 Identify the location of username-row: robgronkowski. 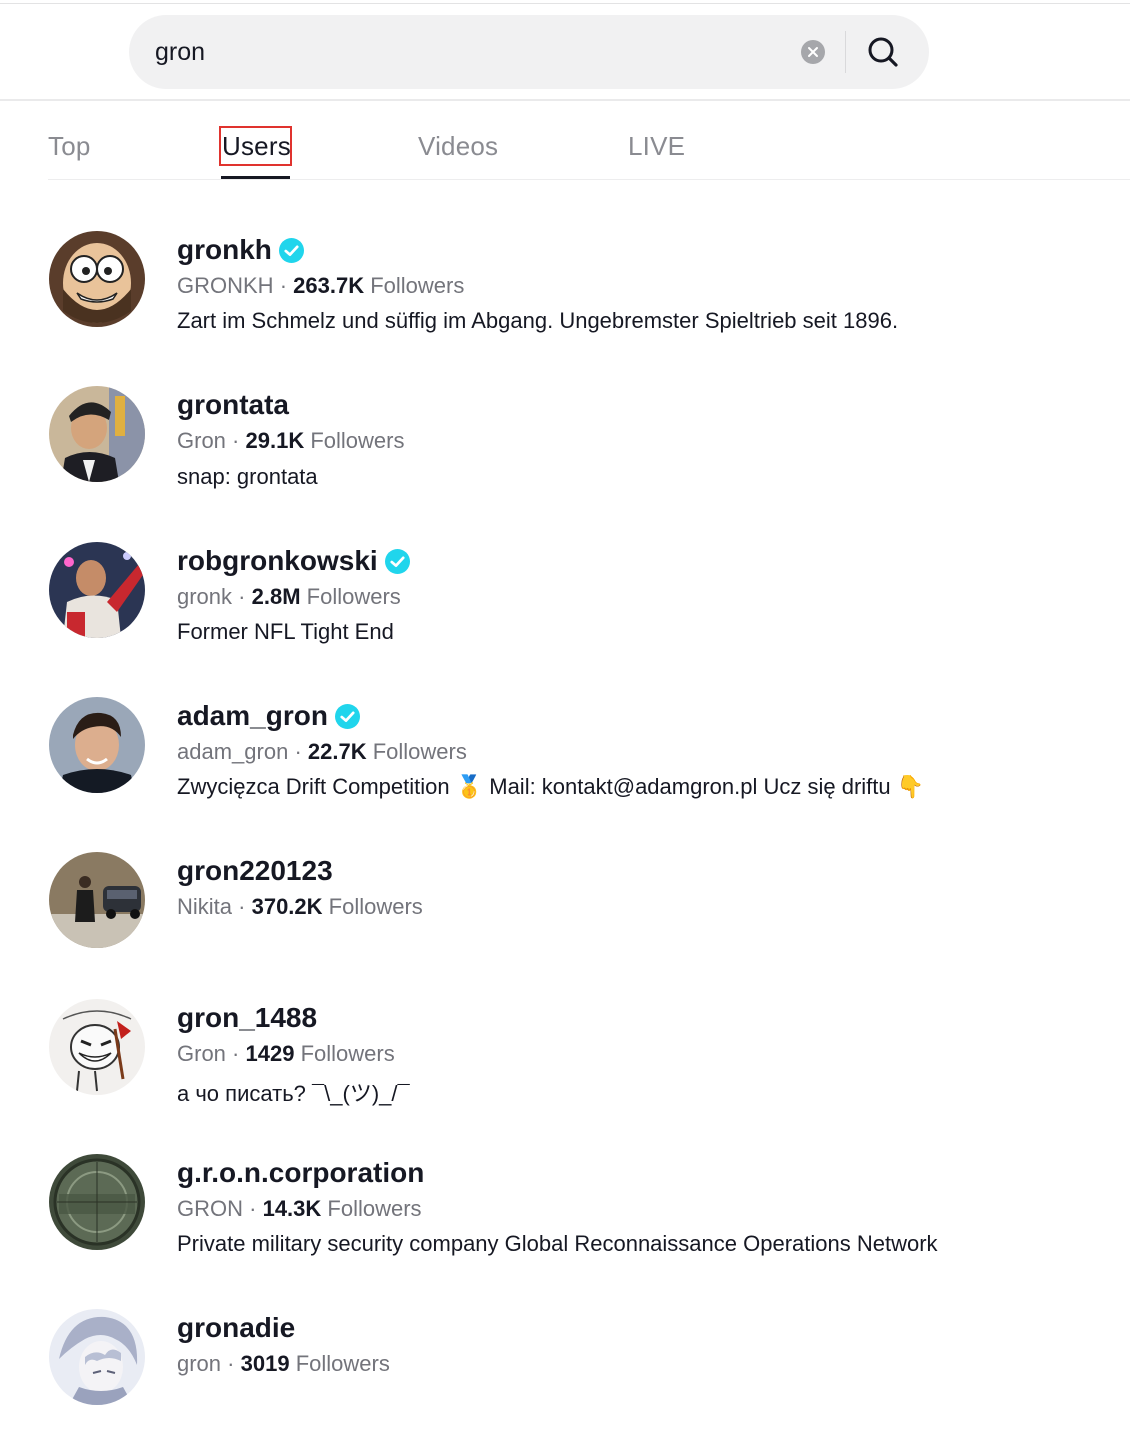
(293, 561).